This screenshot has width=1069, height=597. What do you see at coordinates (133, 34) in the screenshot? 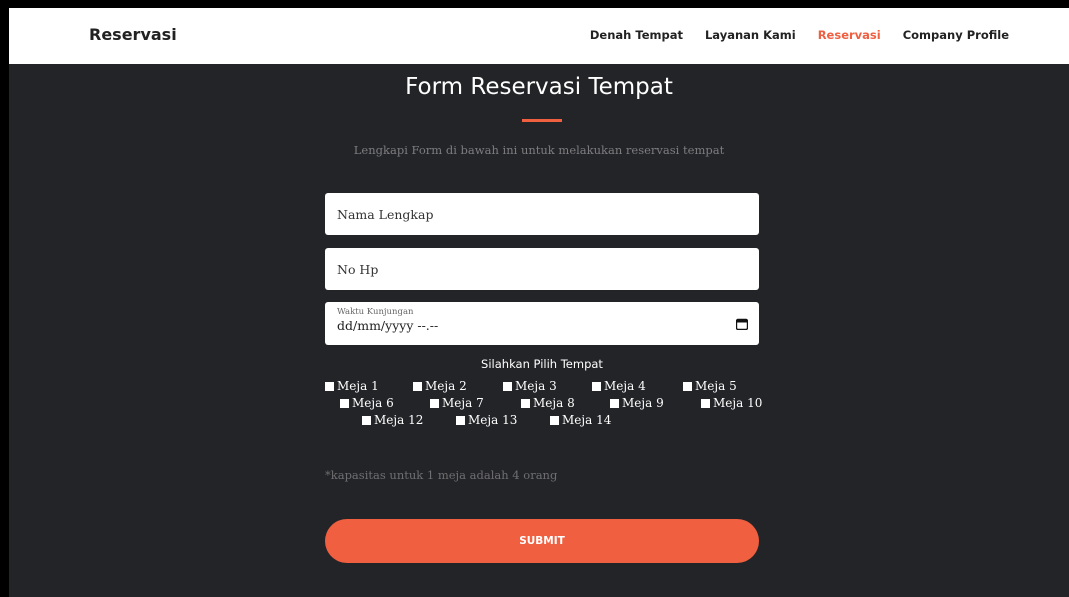
I see `brand-logo: Reservasi` at bounding box center [133, 34].